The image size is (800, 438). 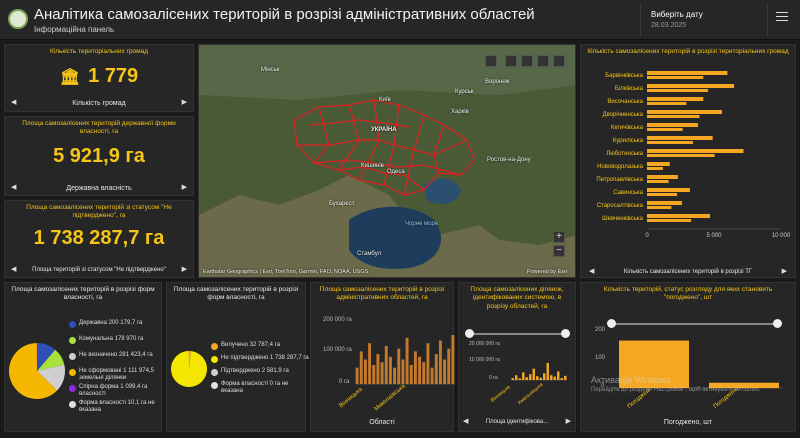 I want to click on legend-item: Не визначено 281 423,4 га, so click(x=116, y=355).